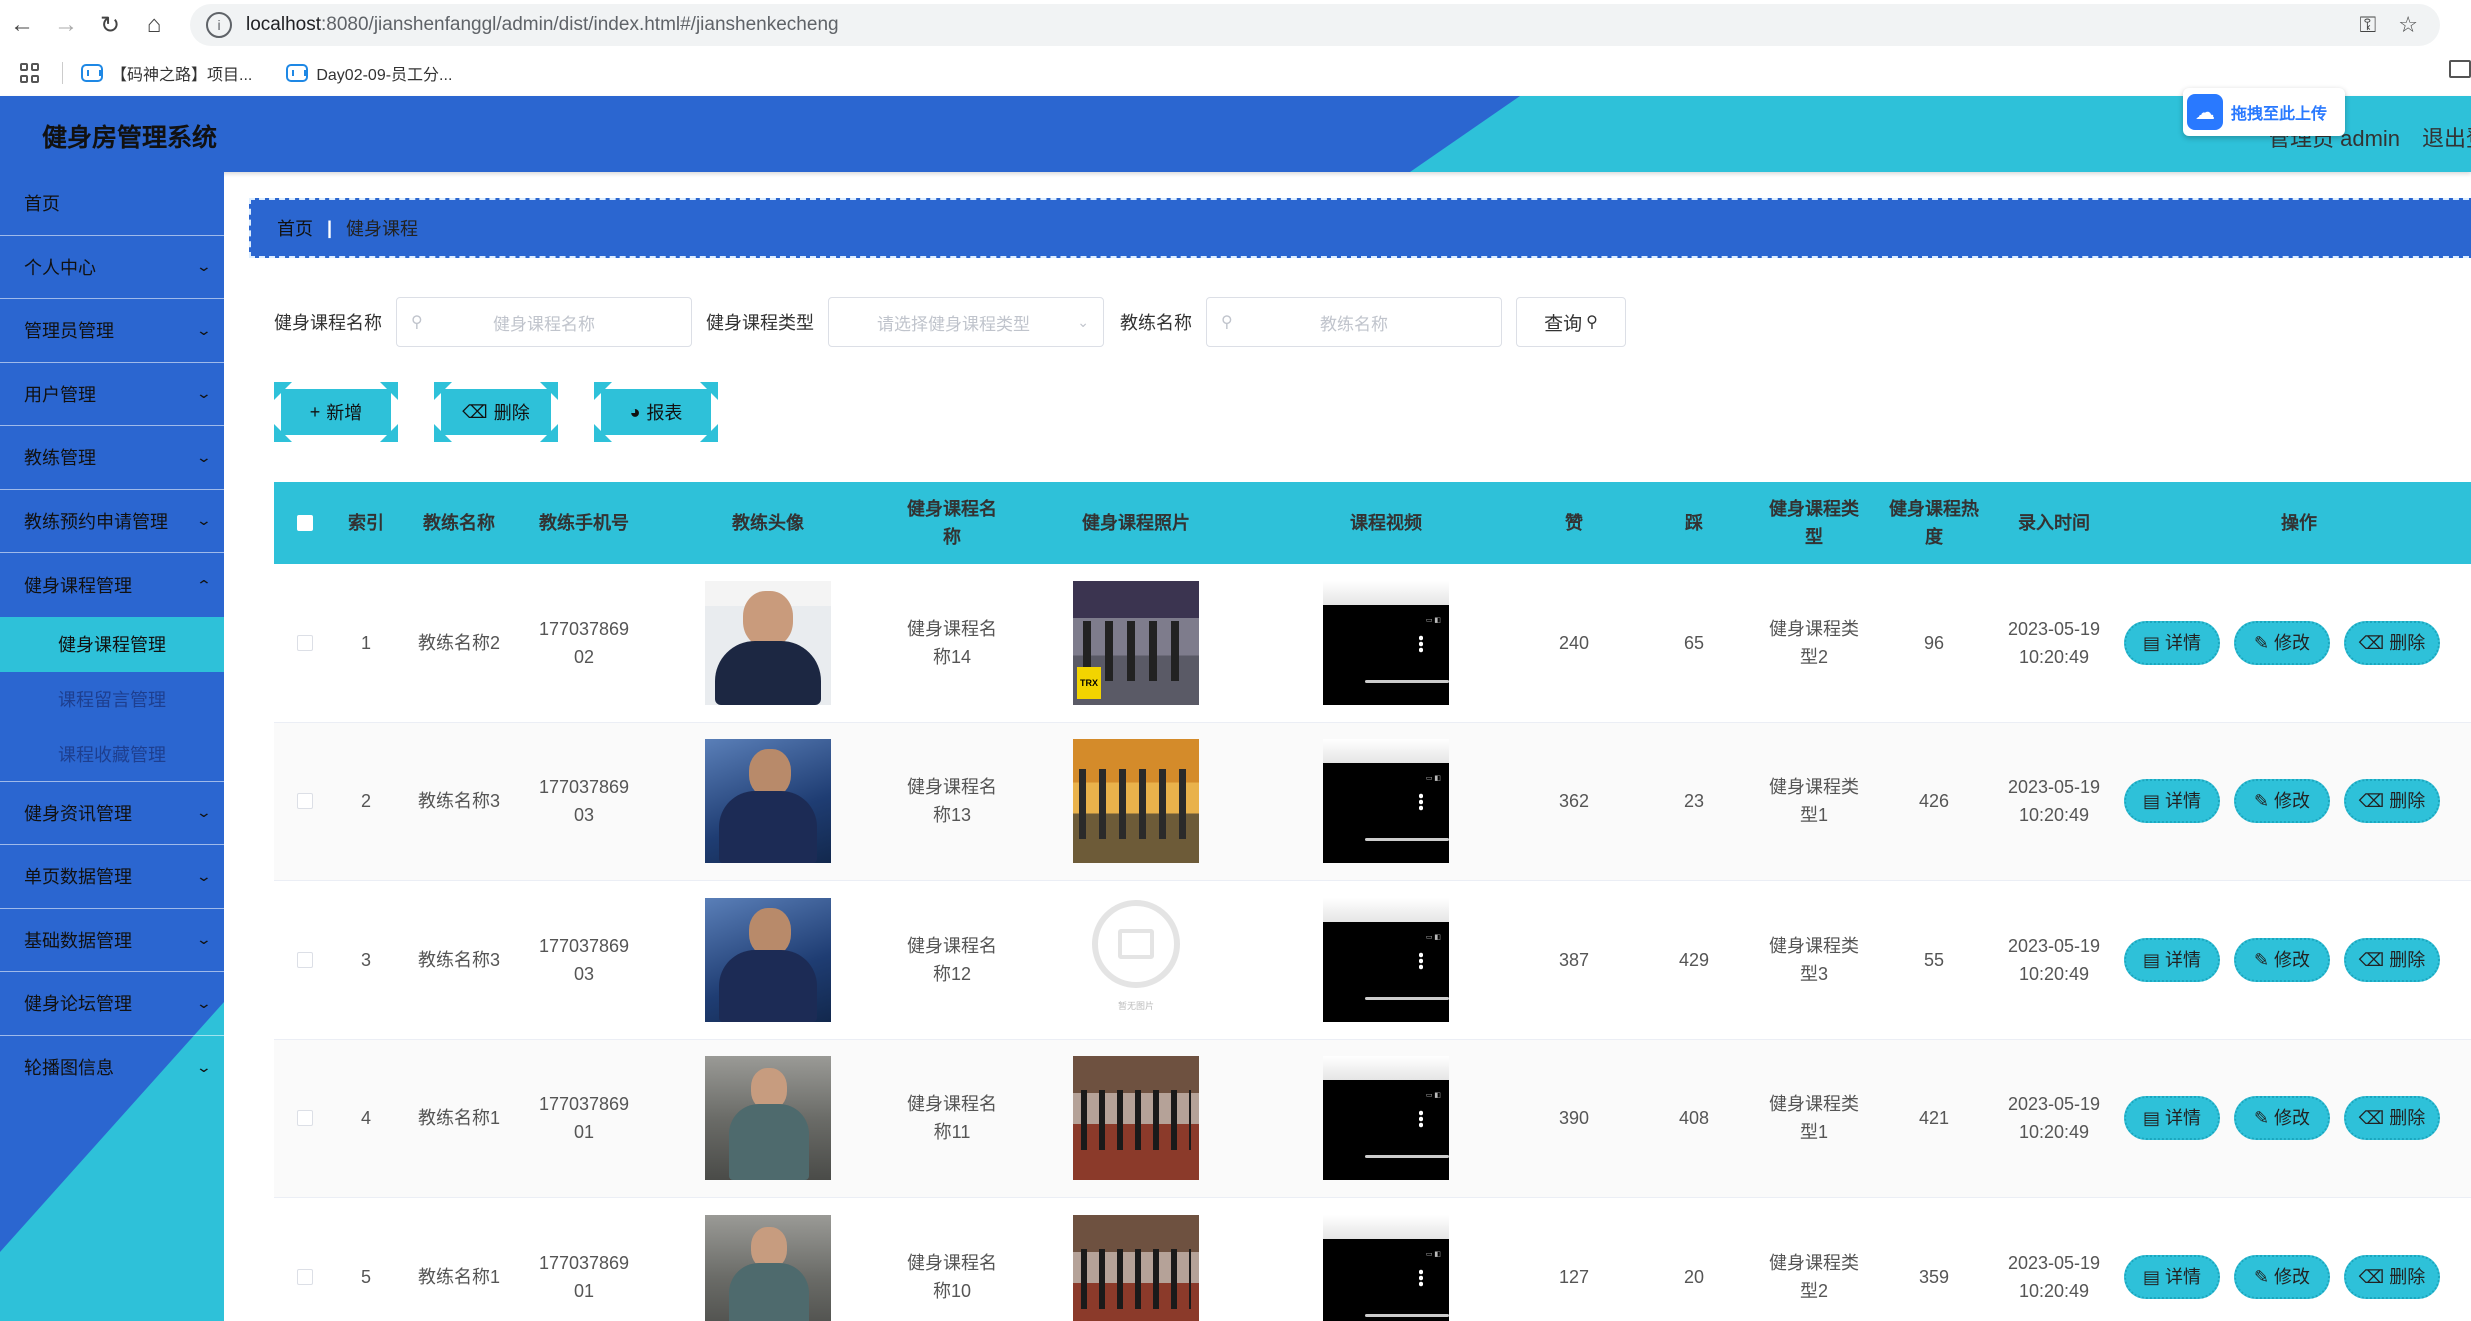 Image resolution: width=2471 pixels, height=1321 pixels. Describe the element at coordinates (22, 25) in the screenshot. I see `back-icon: ←` at that location.